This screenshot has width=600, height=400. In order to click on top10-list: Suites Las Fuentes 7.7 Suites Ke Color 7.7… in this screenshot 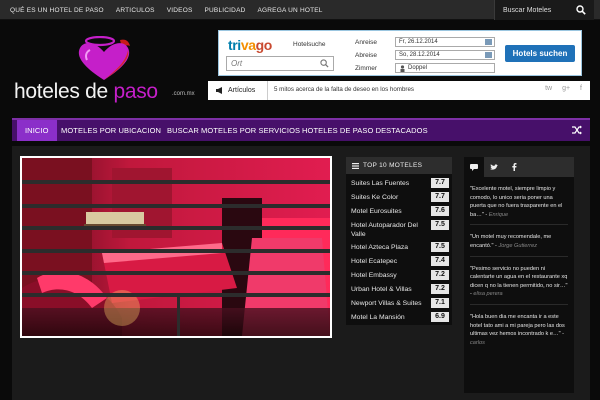, I will do `click(399, 249)`.